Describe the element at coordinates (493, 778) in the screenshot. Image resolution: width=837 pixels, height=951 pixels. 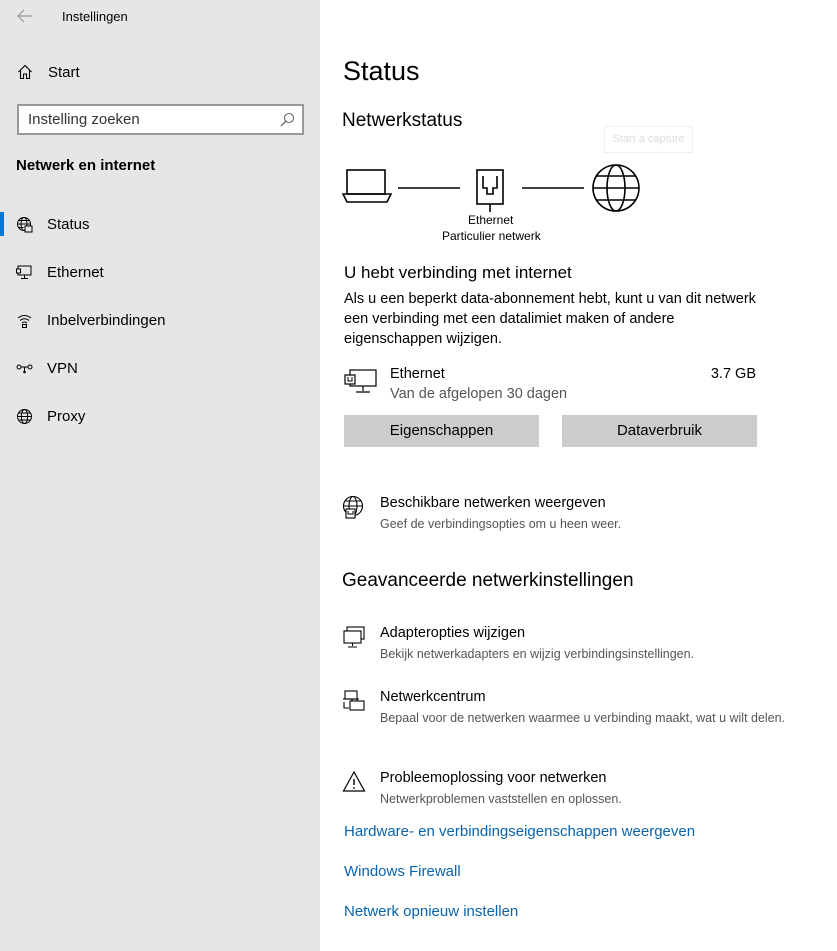
I see `item-title: Probleemoplossing voor netwerken` at that location.